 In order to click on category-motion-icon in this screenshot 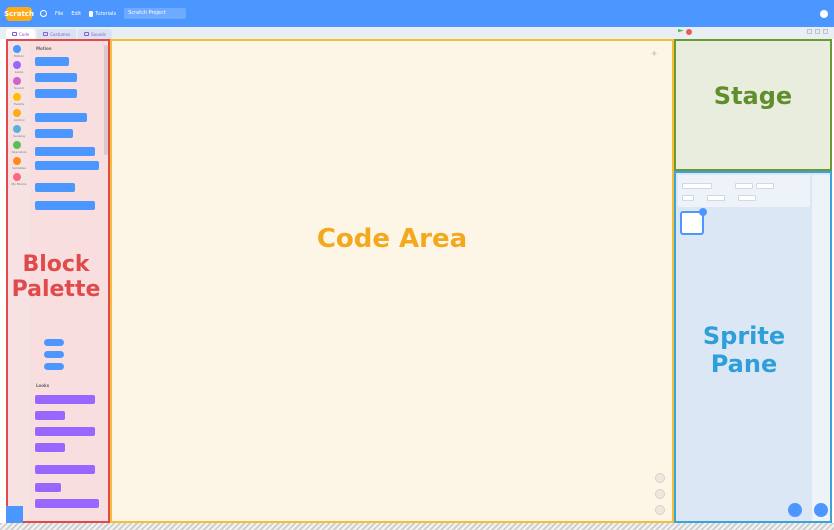, I will do `click(17, 49)`.